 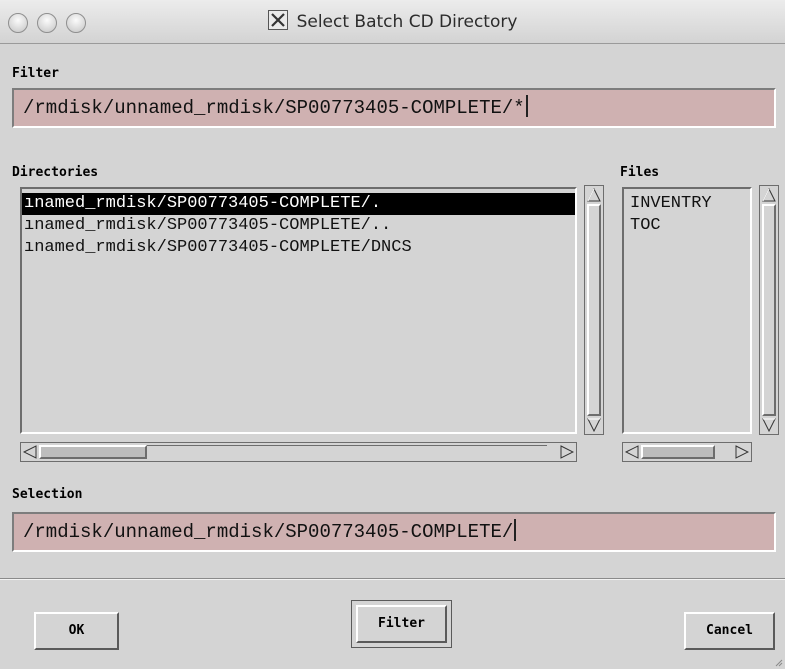 I want to click on files-items: INVENTRY TOC, so click(x=687, y=213).